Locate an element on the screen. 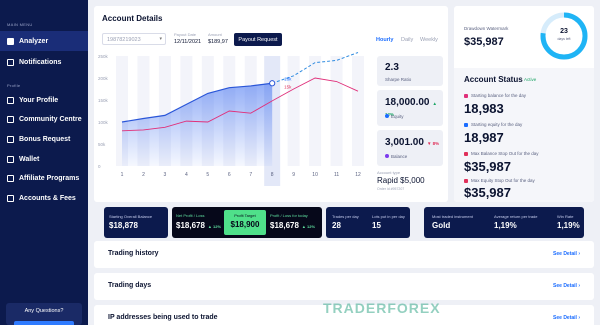  sidebar-item-wallet: Wallet is located at coordinates (44, 159).